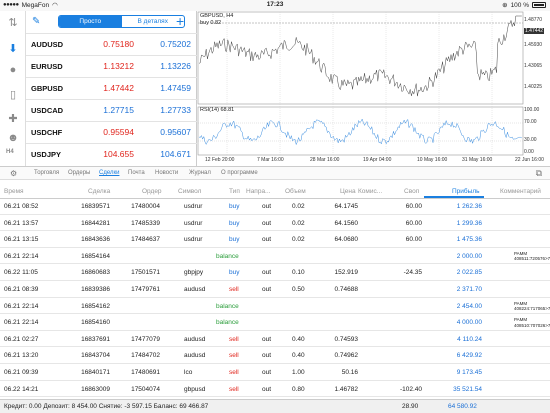 The height and width of the screenshot is (413, 550). I want to click on quote-row: EURUSD 1.13212 1.13226, so click(111, 66).